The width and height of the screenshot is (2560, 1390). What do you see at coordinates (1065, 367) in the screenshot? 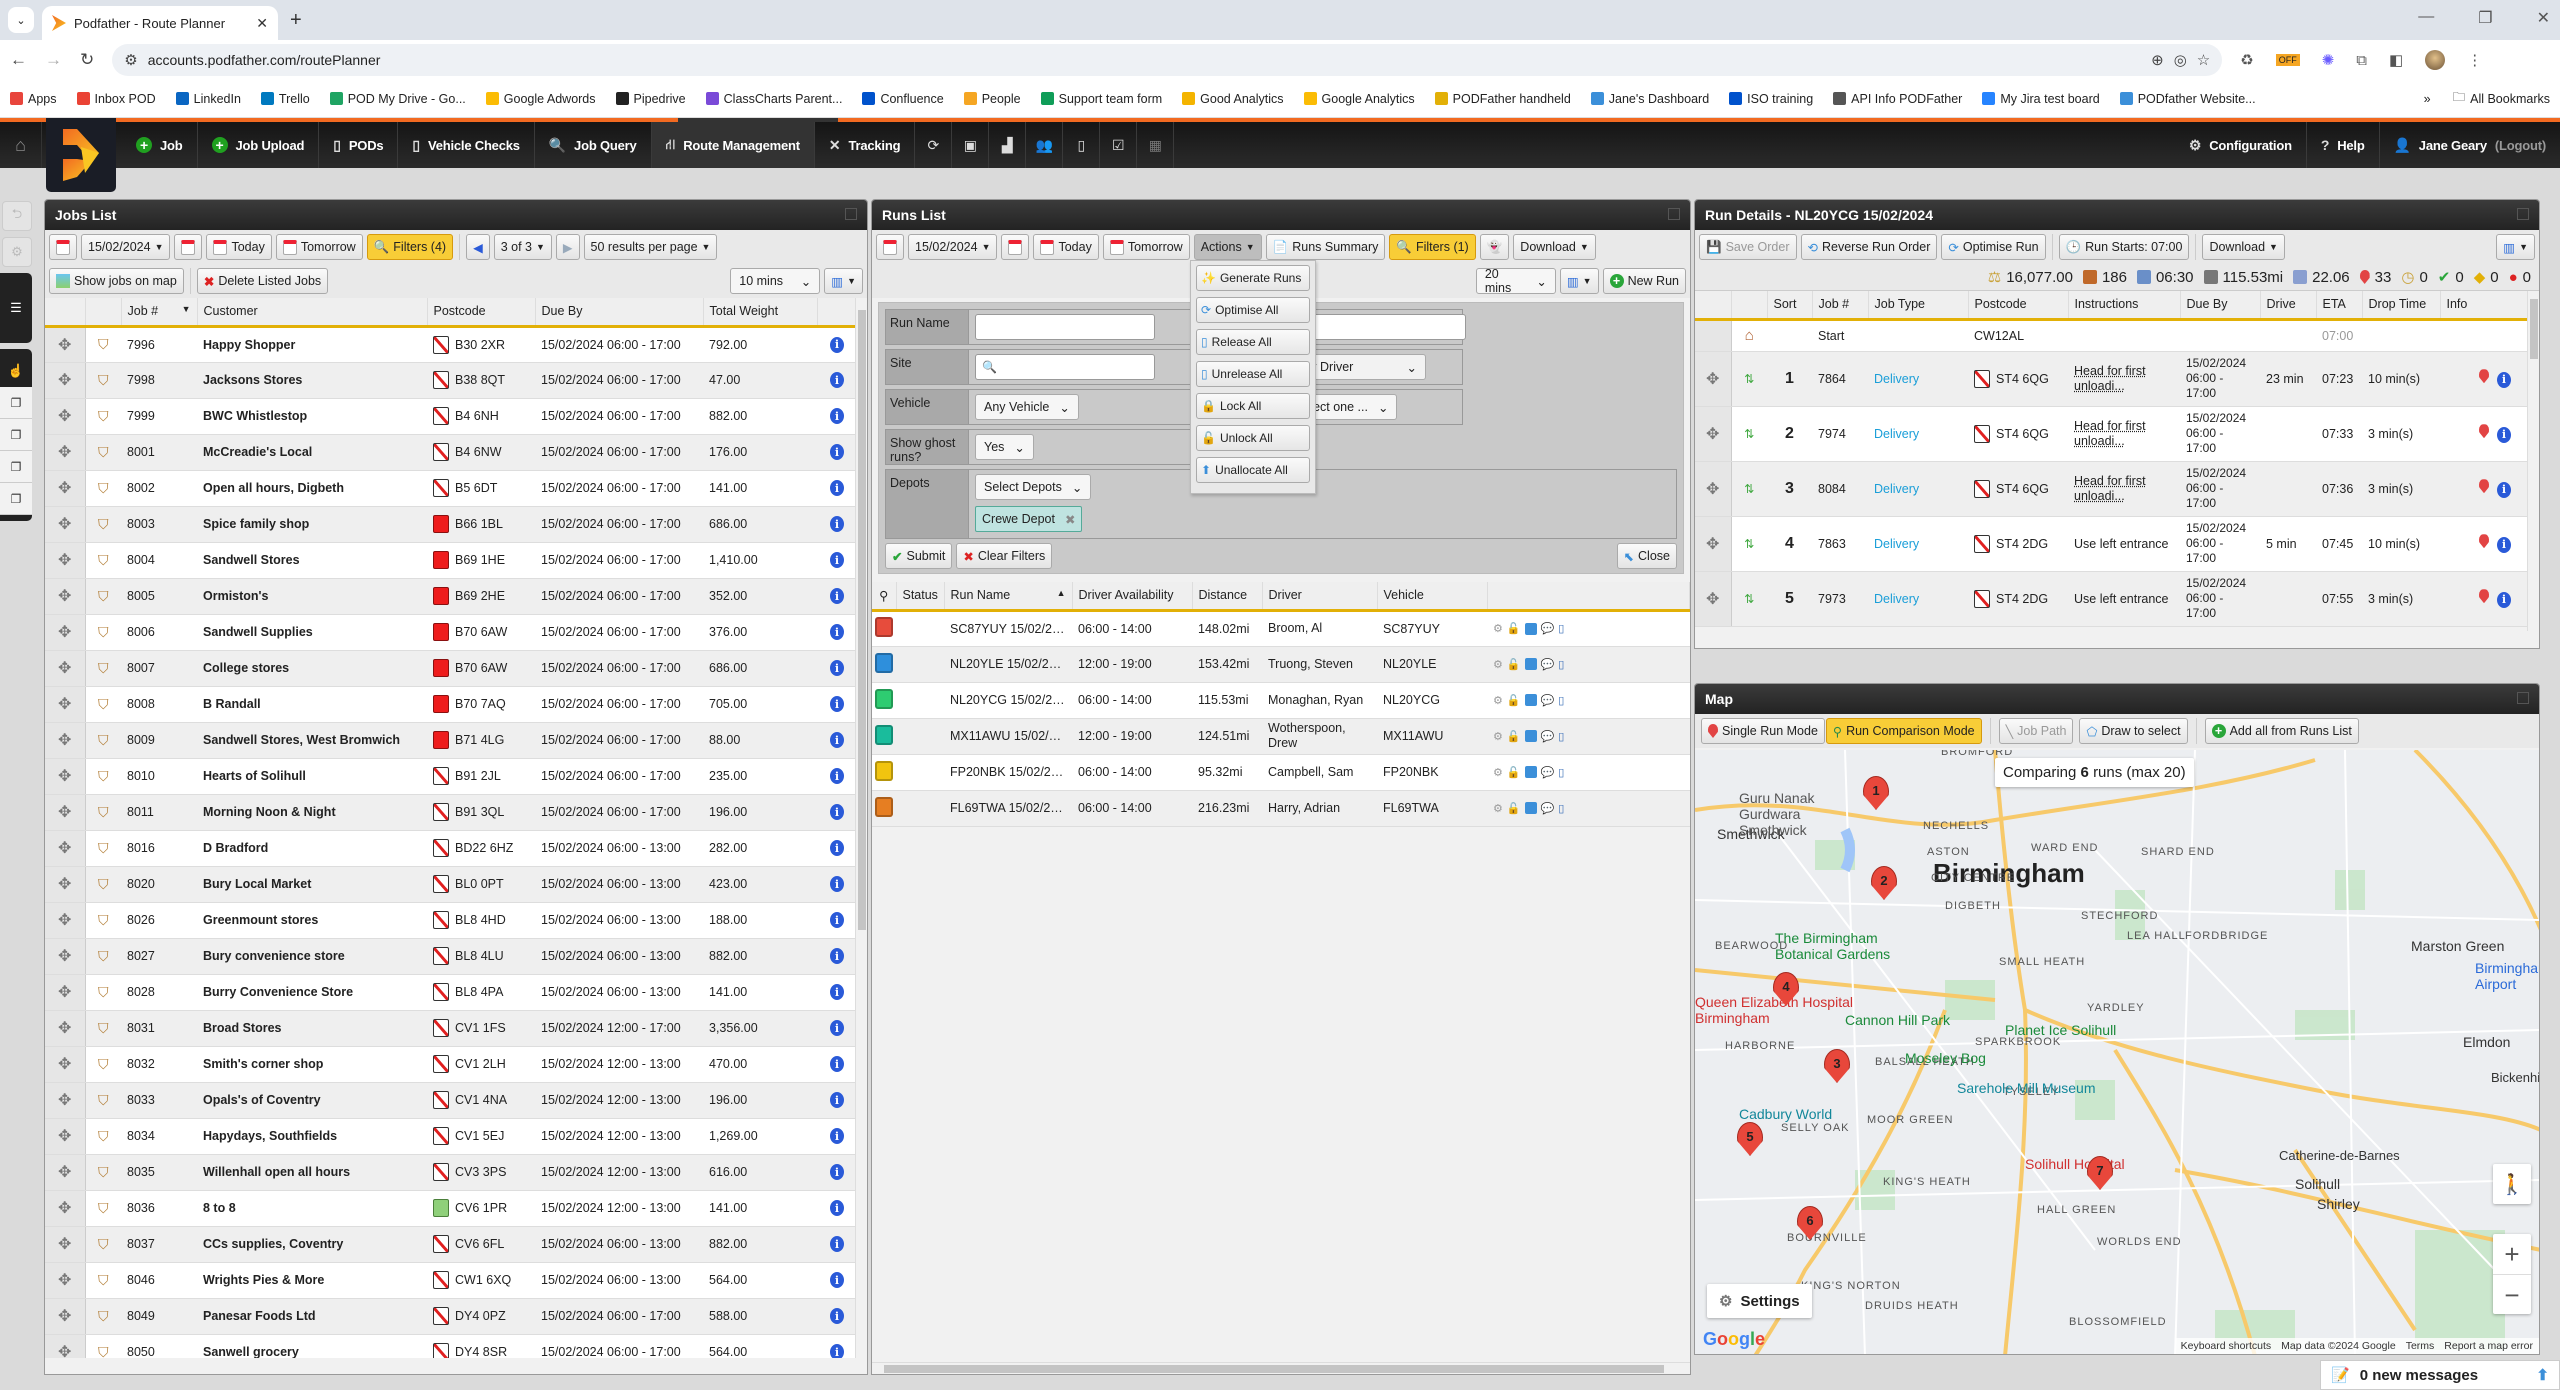
I see `site-search-input: 🔍` at bounding box center [1065, 367].